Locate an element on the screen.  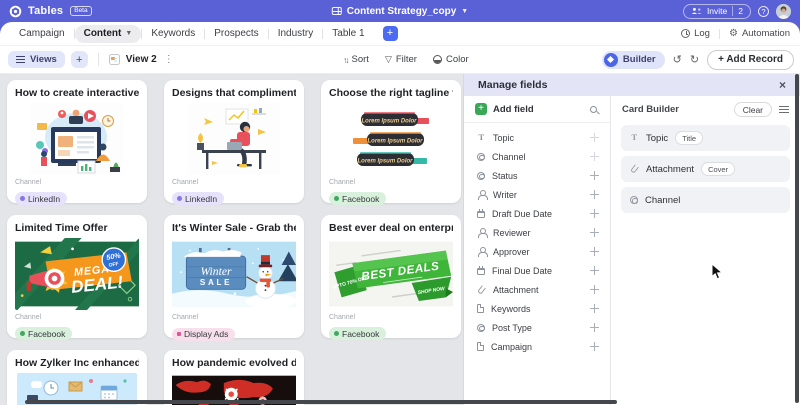
field-row-final-due-date: Final Due Date is located at coordinates (537, 270).